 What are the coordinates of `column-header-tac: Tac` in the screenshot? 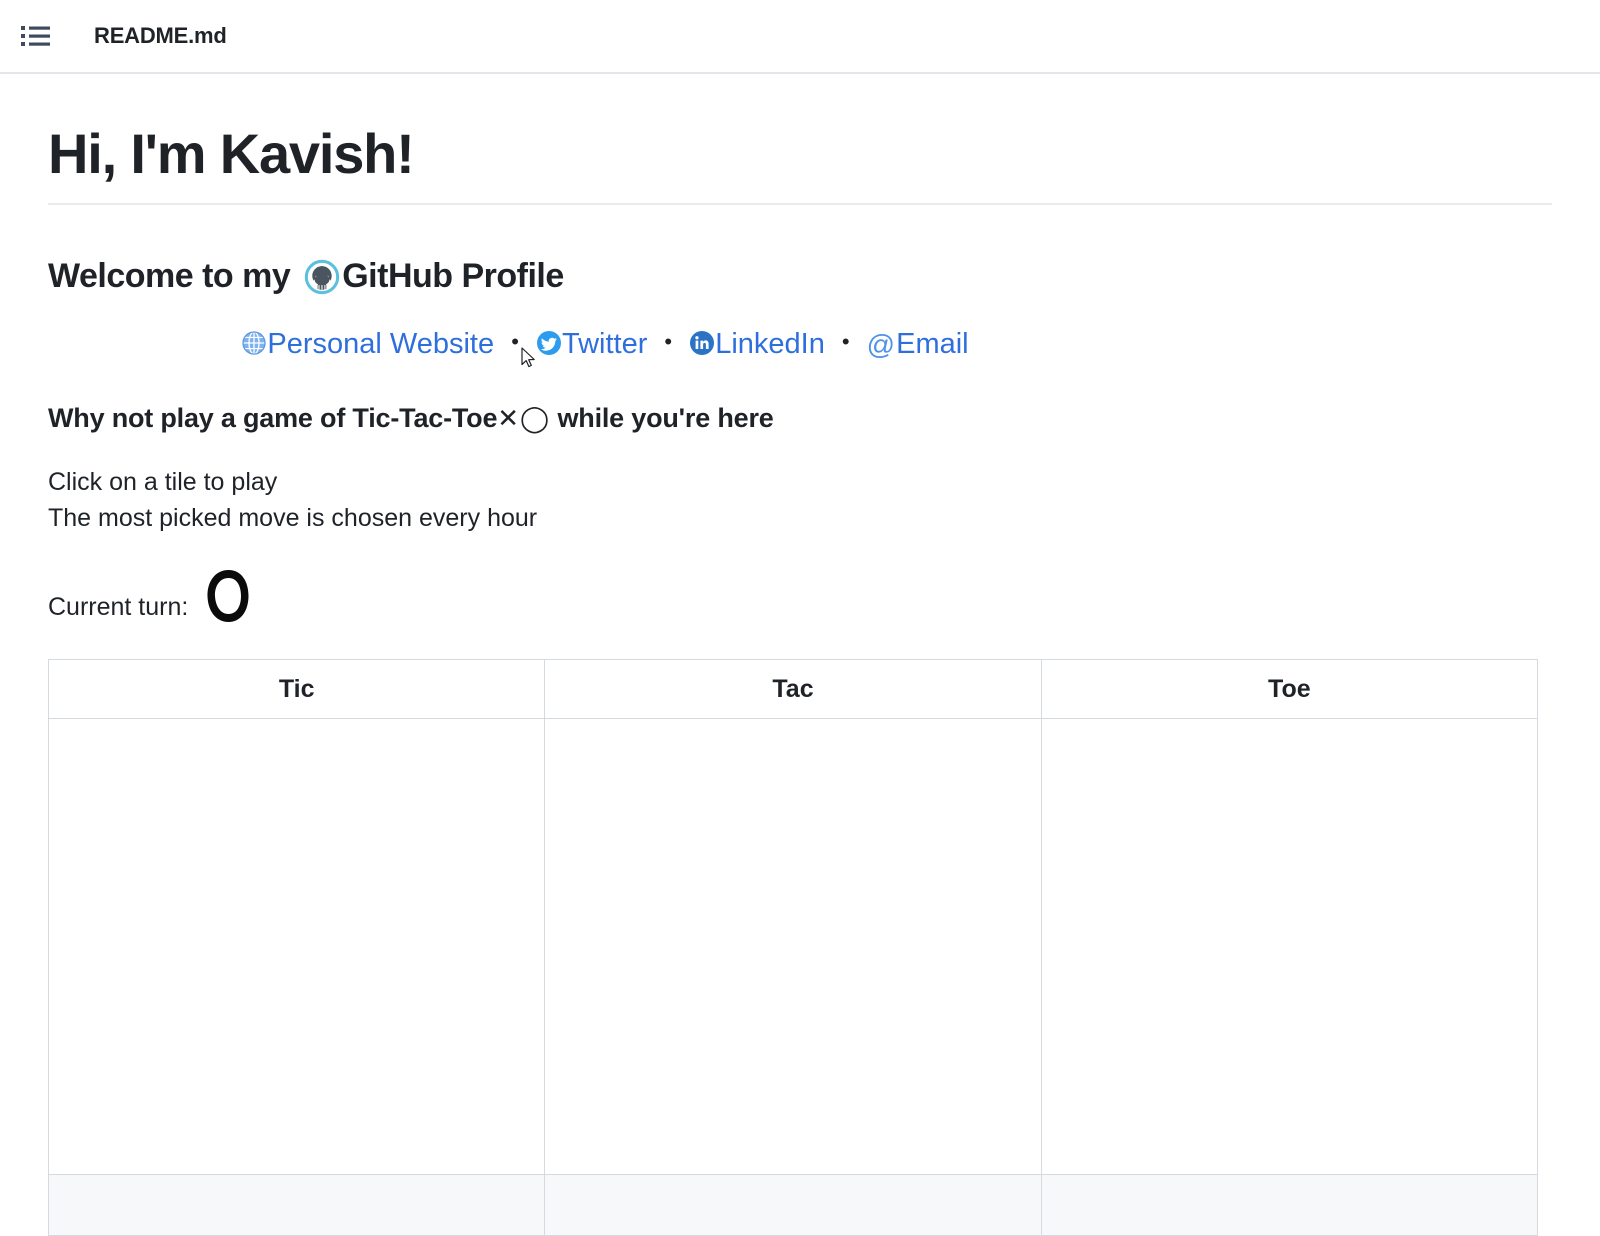 It's located at (793, 689).